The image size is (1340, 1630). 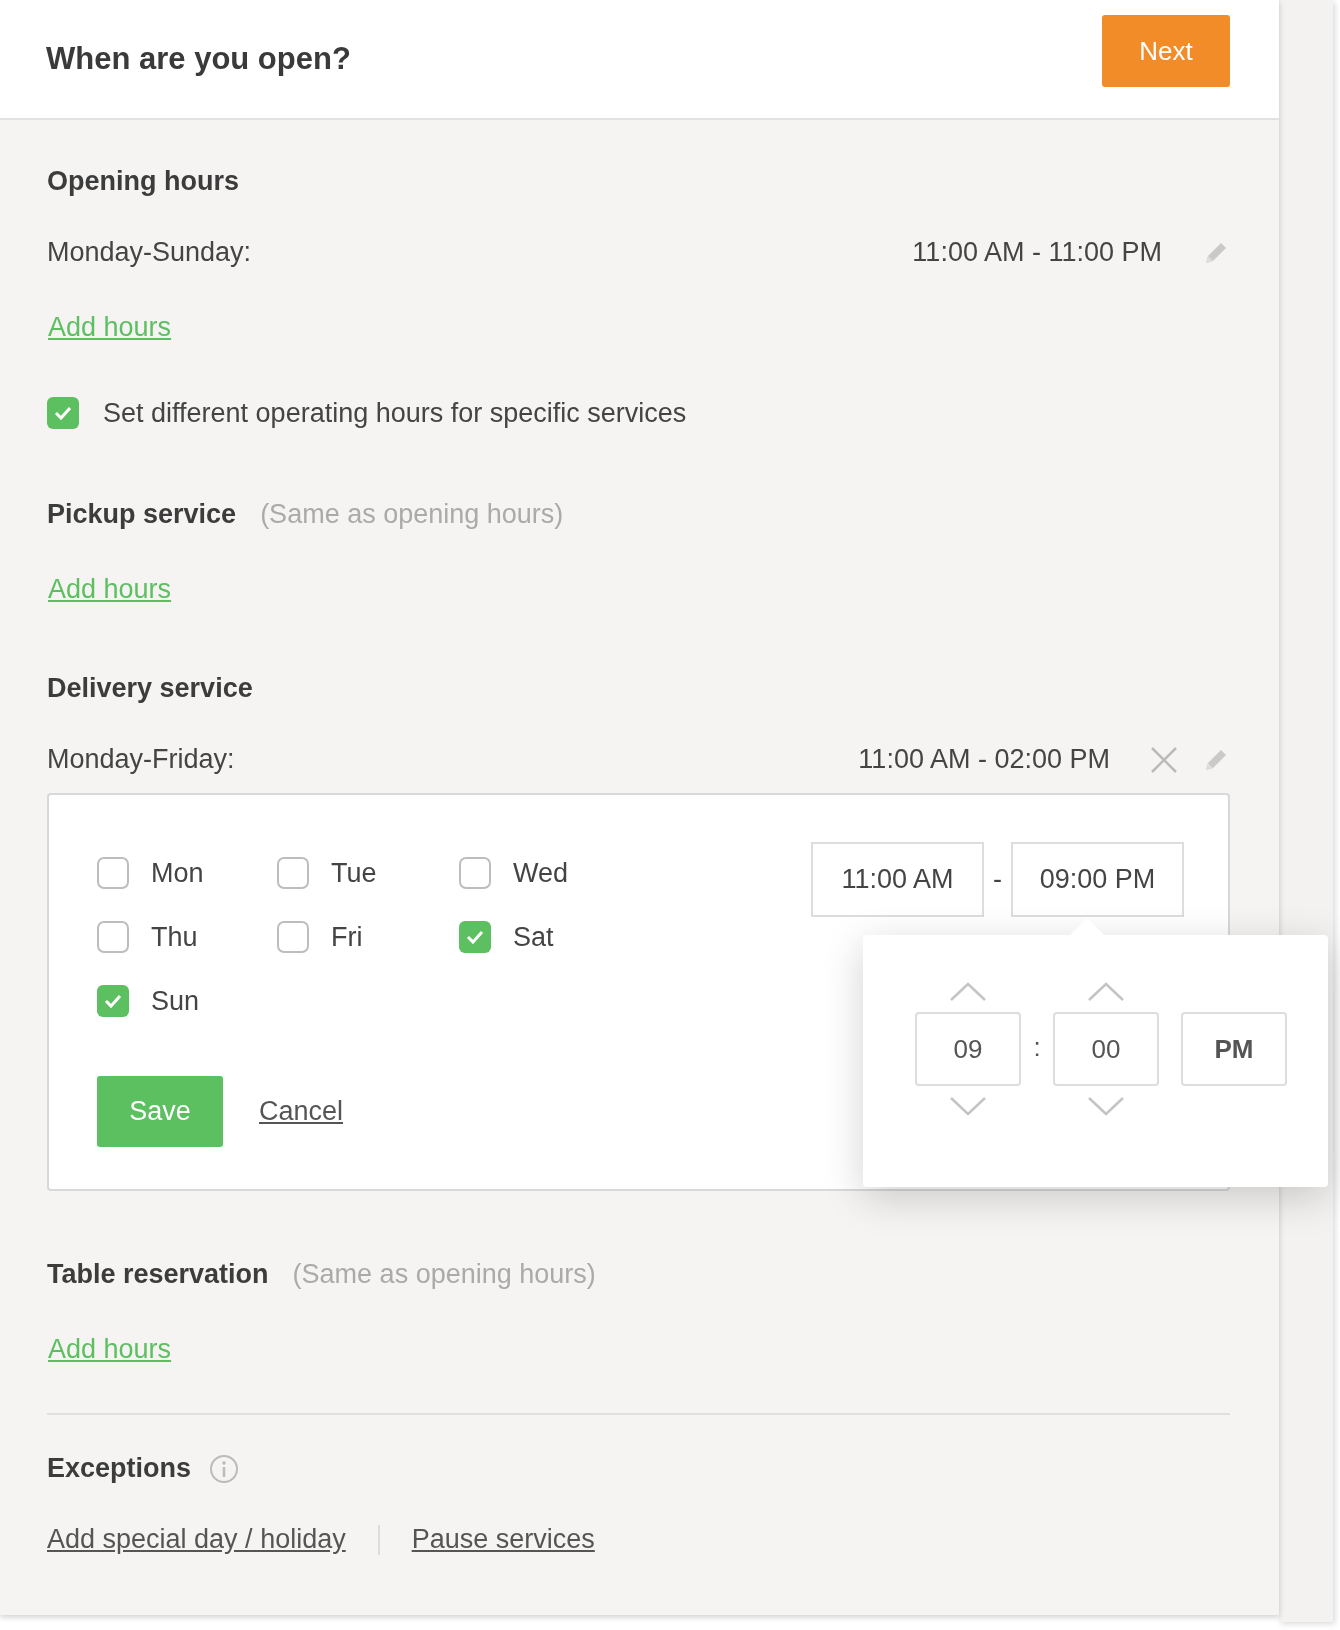 What do you see at coordinates (177, 873) in the screenshot?
I see `day-label: Mon` at bounding box center [177, 873].